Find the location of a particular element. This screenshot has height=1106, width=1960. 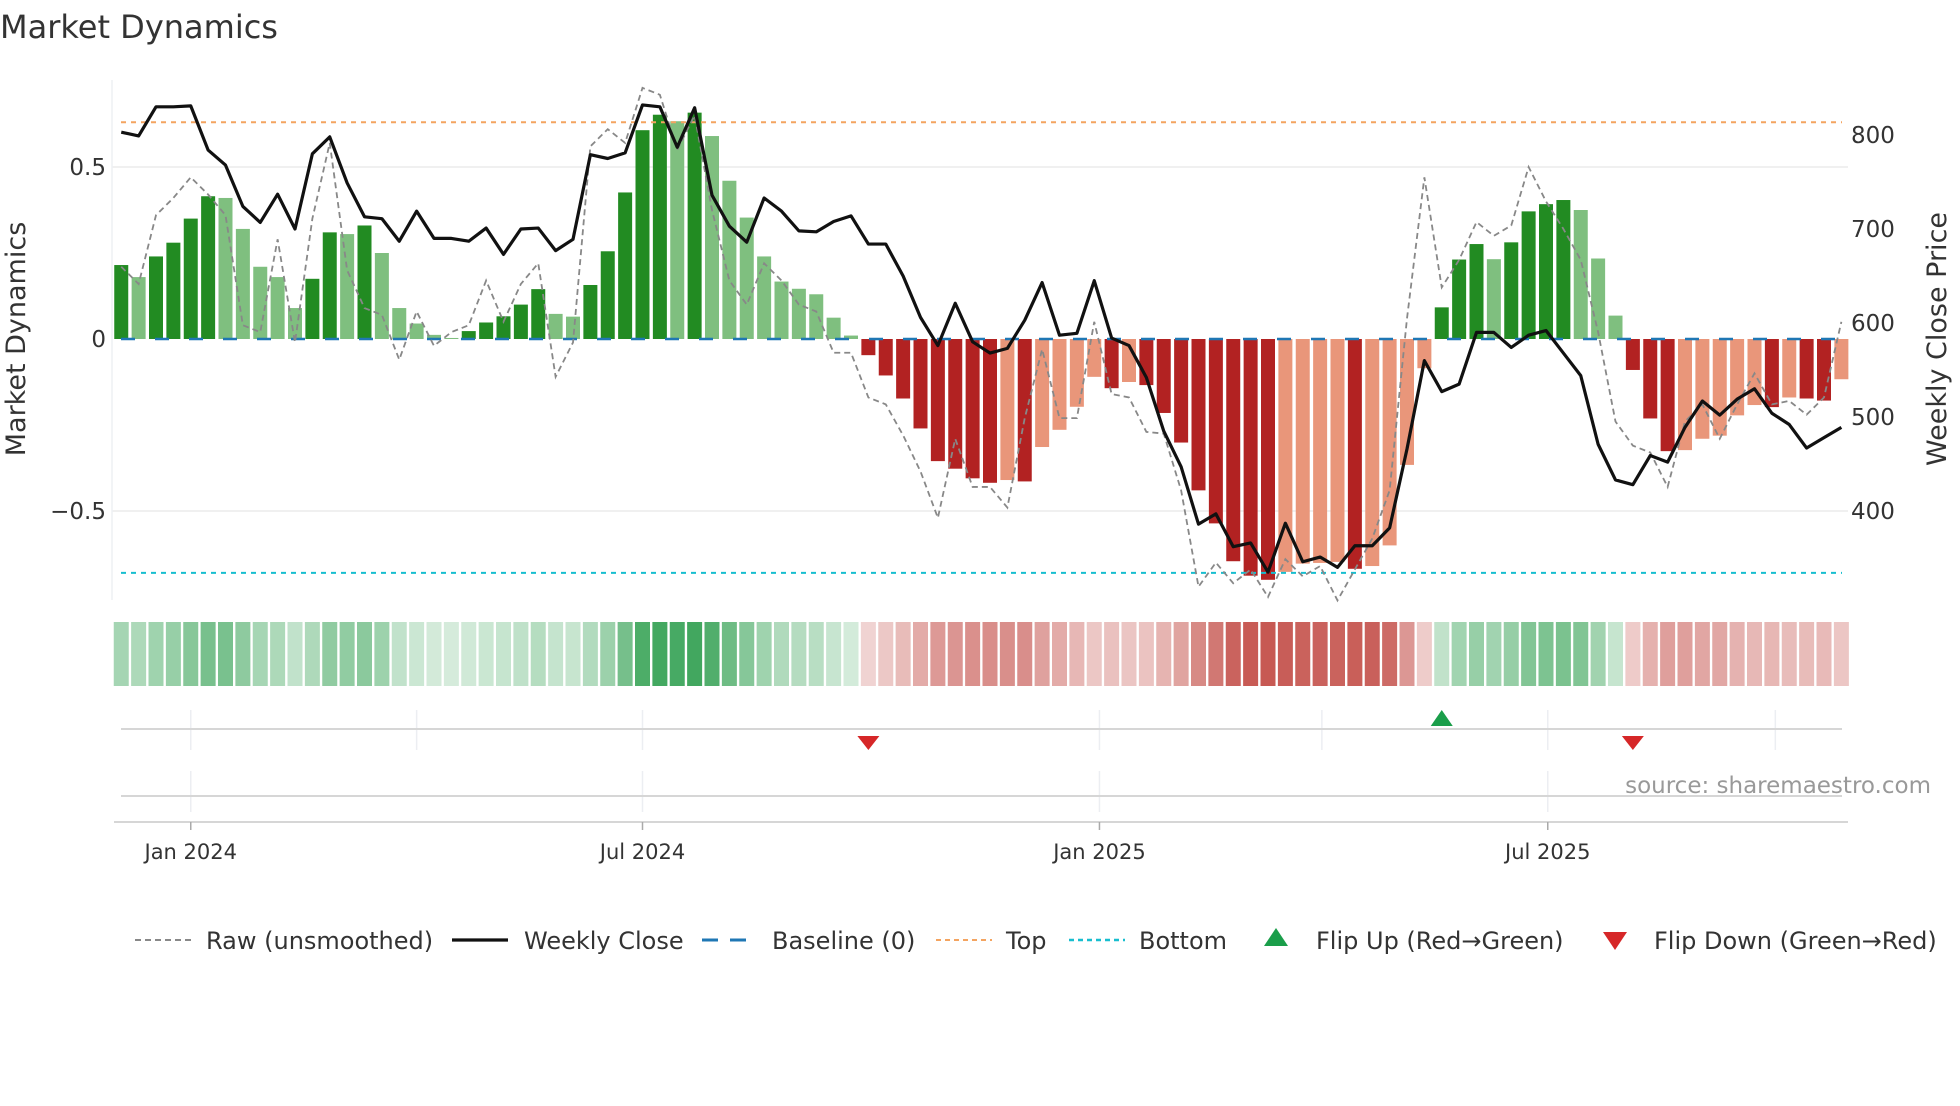

flip-up-legend-icon is located at coordinates (1276, 937).